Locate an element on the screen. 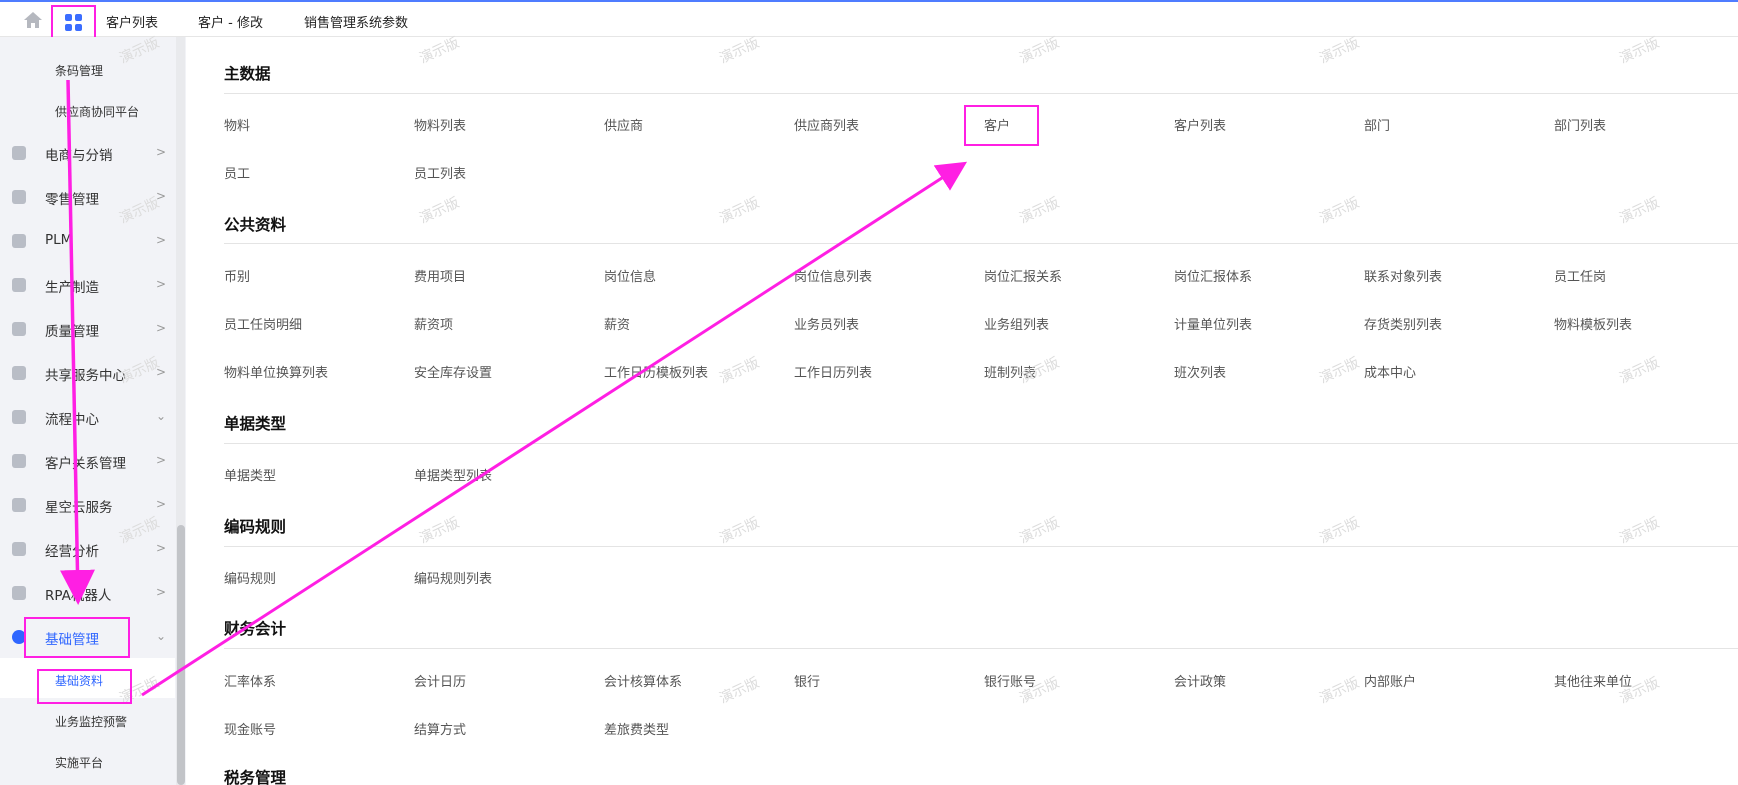 This screenshot has height=785, width=1738. link-contact-list: 联系对象列表 is located at coordinates (1403, 275).